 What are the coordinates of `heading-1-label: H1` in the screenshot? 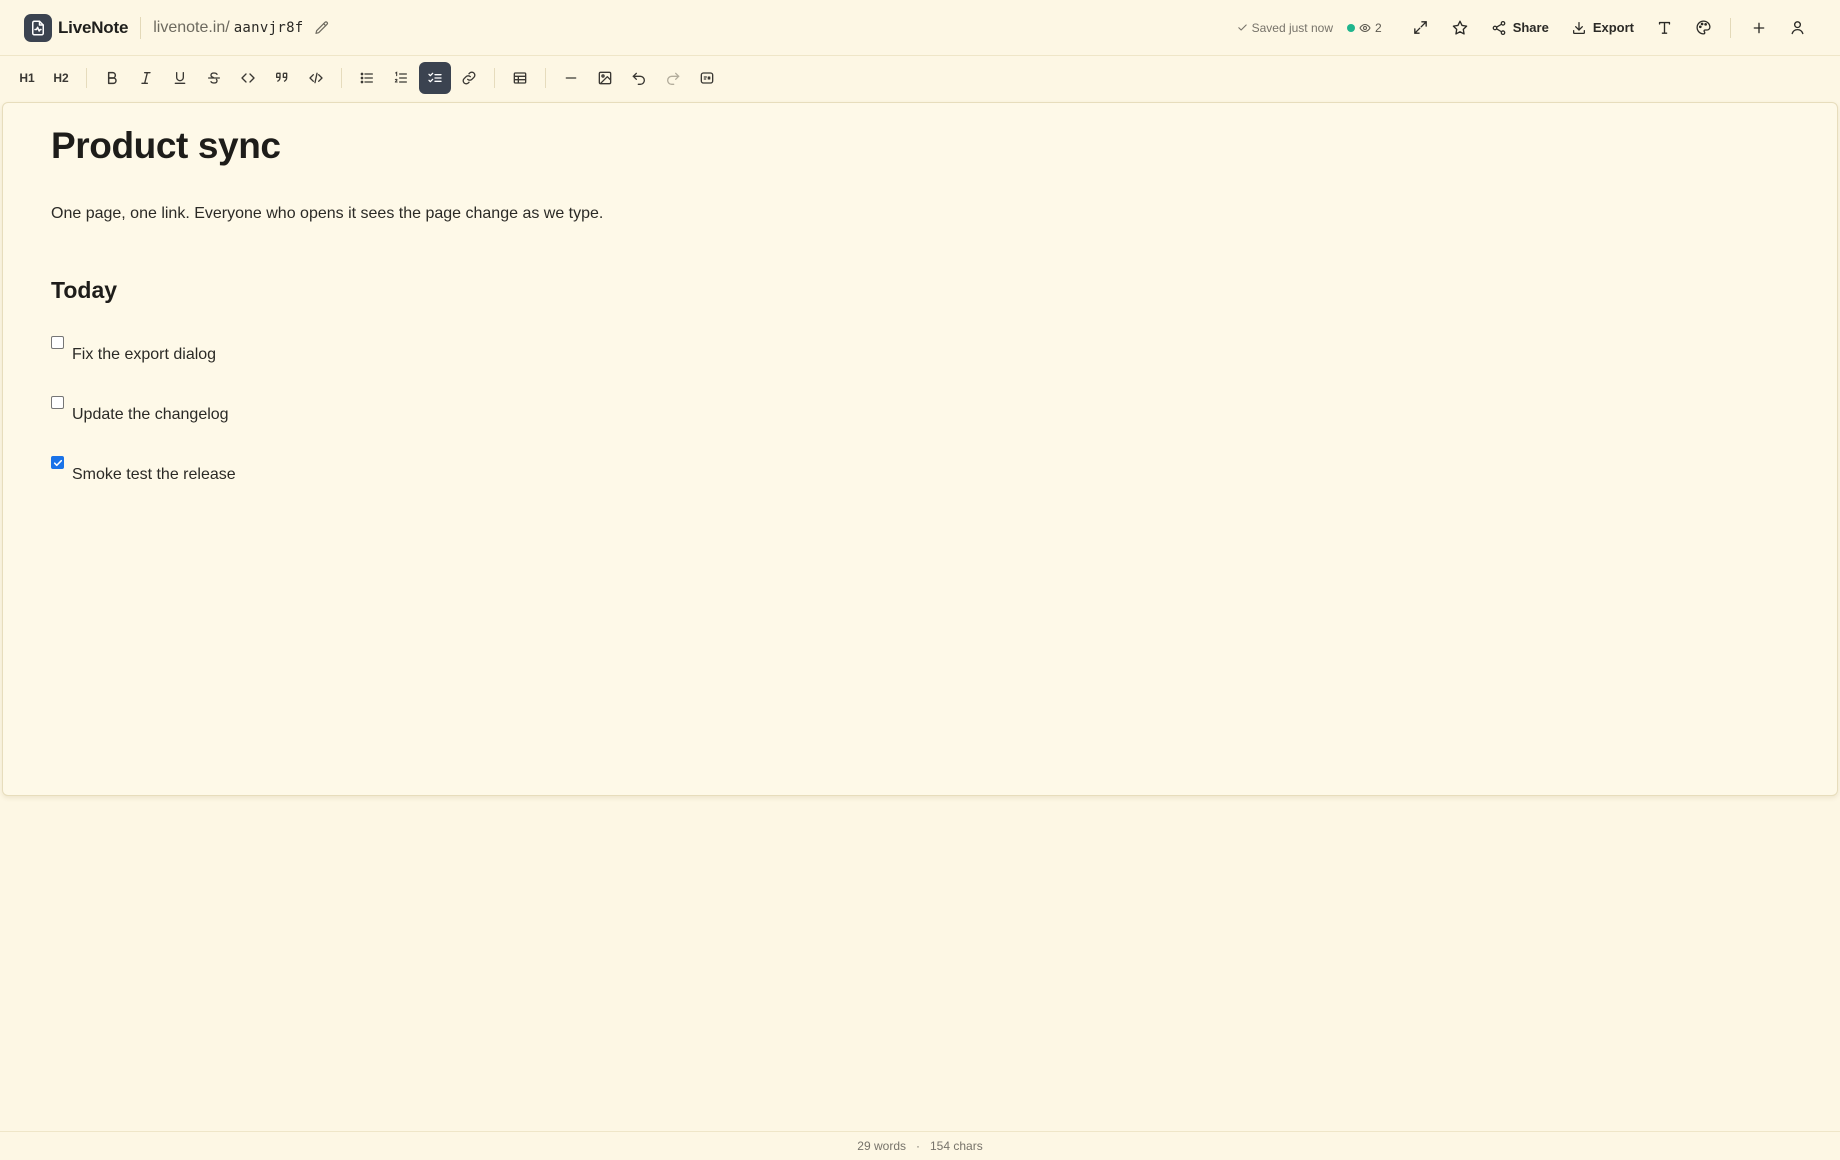 It's located at (27, 78).